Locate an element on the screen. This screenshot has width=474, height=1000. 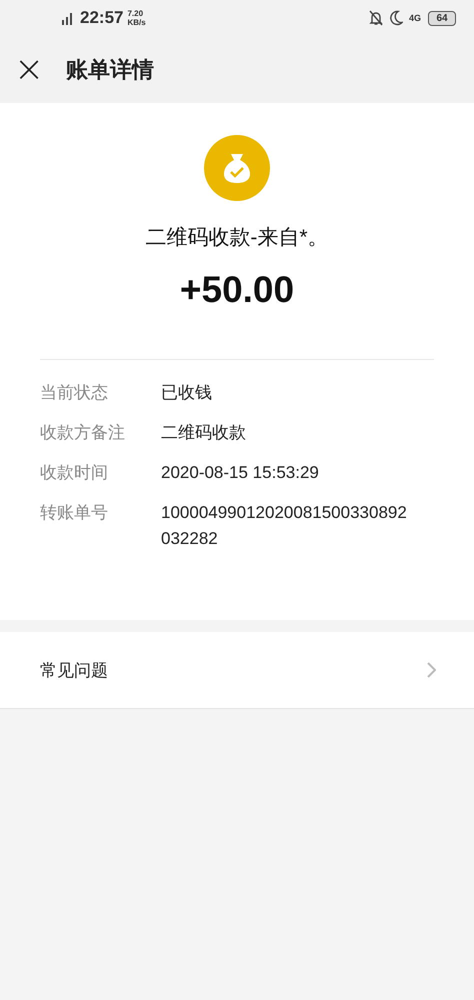
detail-value: 2020-08-15 15:53:29 is located at coordinates (240, 473).